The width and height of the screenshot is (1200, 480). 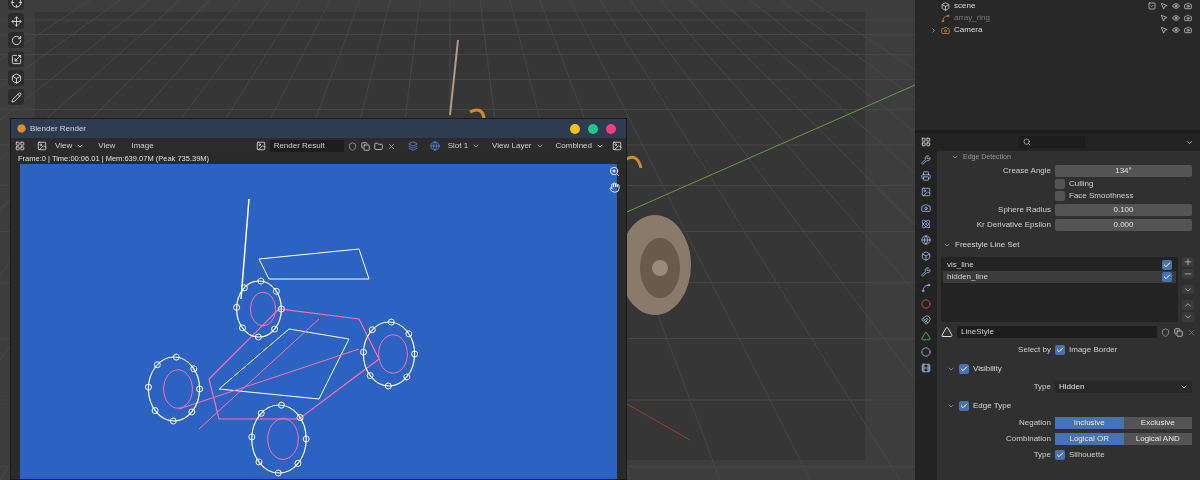 What do you see at coordinates (260, 146) in the screenshot?
I see `image-browse-icon` at bounding box center [260, 146].